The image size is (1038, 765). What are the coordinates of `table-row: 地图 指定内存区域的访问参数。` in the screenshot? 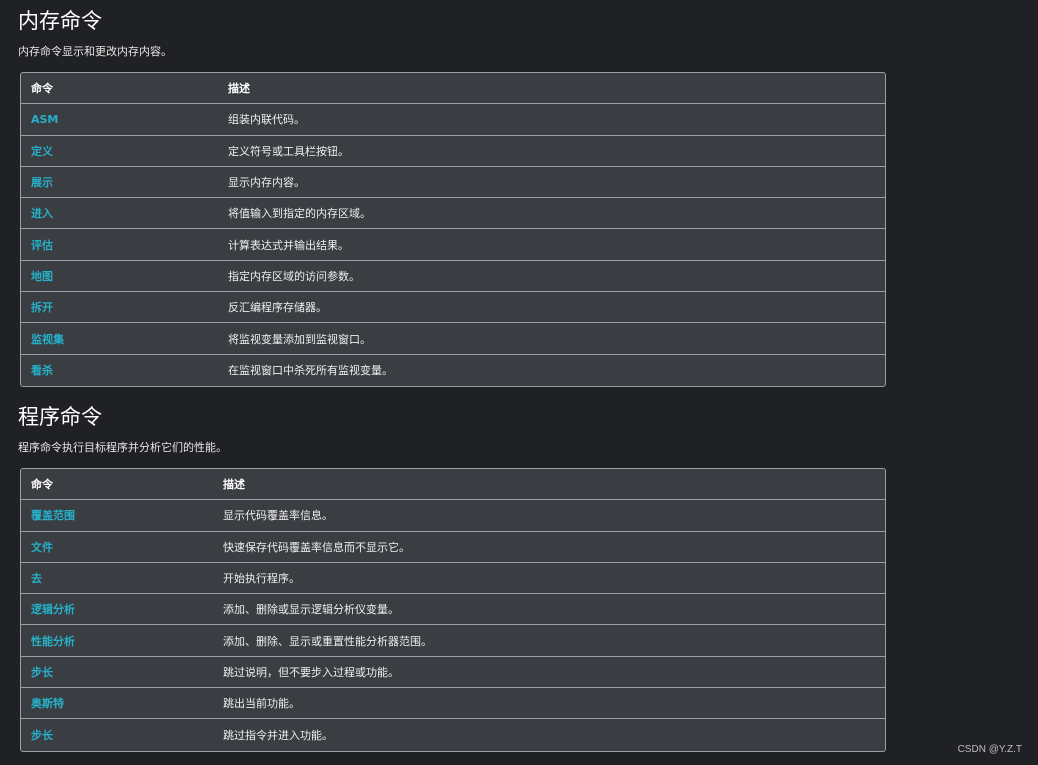 It's located at (453, 277).